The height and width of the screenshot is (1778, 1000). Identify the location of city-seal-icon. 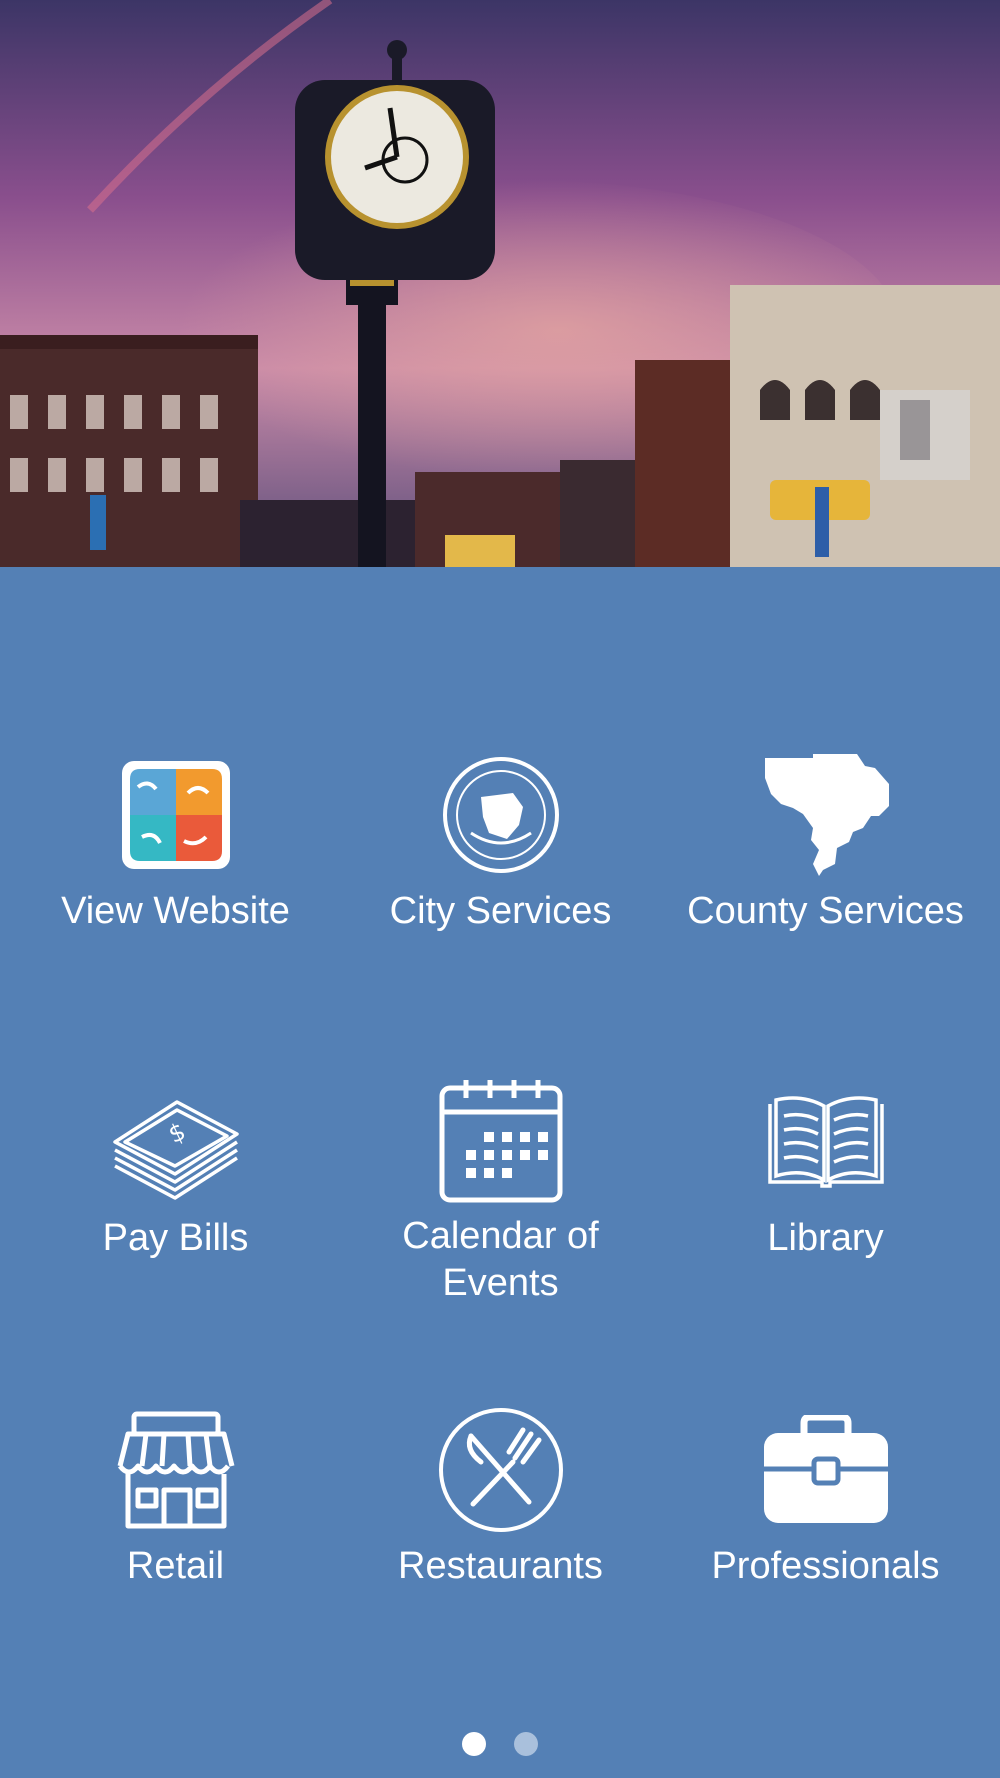
(501, 815).